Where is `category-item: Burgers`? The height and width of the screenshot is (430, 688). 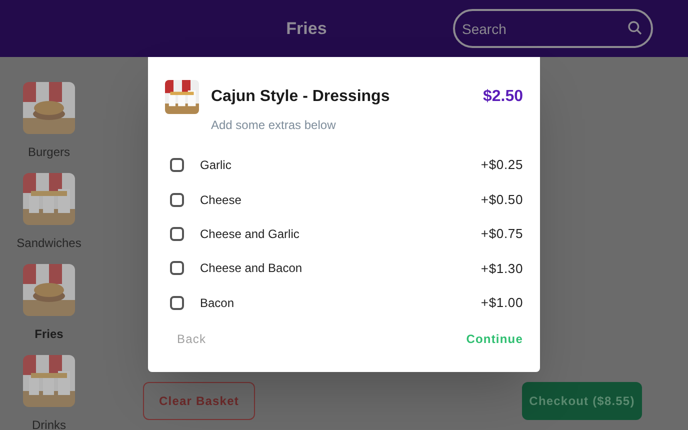 category-item: Burgers is located at coordinates (49, 121).